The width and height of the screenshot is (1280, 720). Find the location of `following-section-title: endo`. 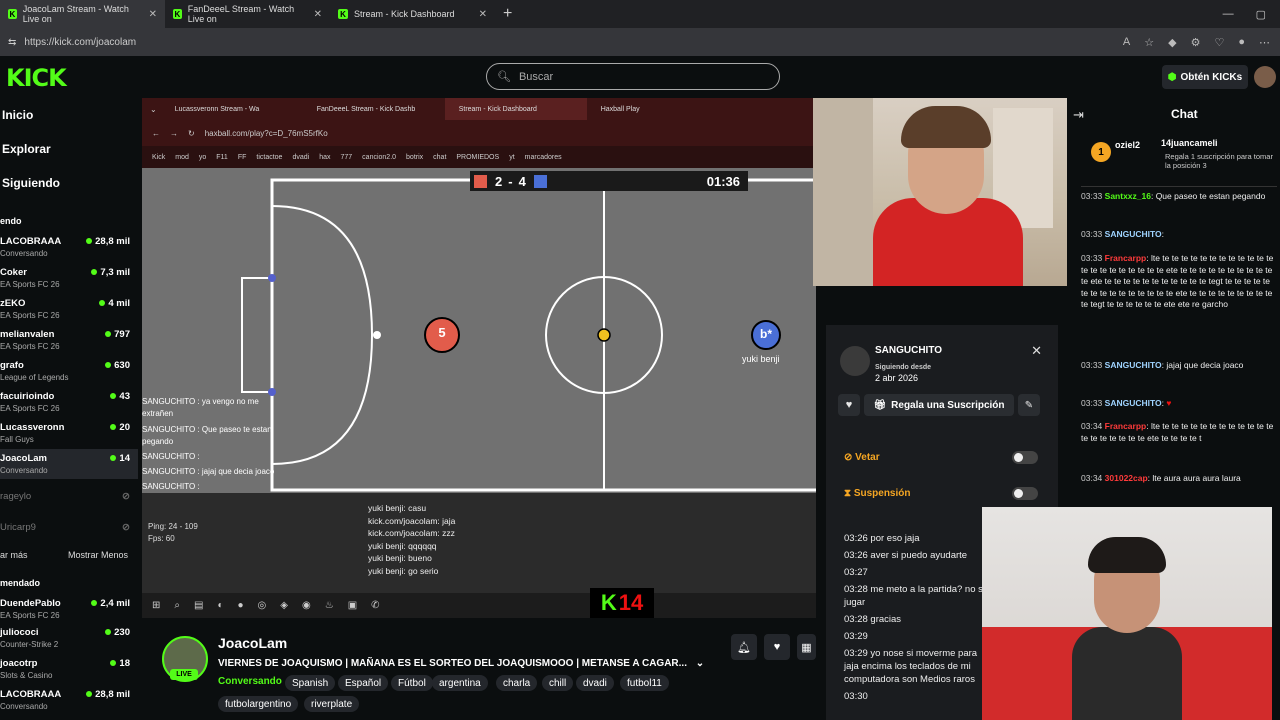

following-section-title: endo is located at coordinates (11, 221).